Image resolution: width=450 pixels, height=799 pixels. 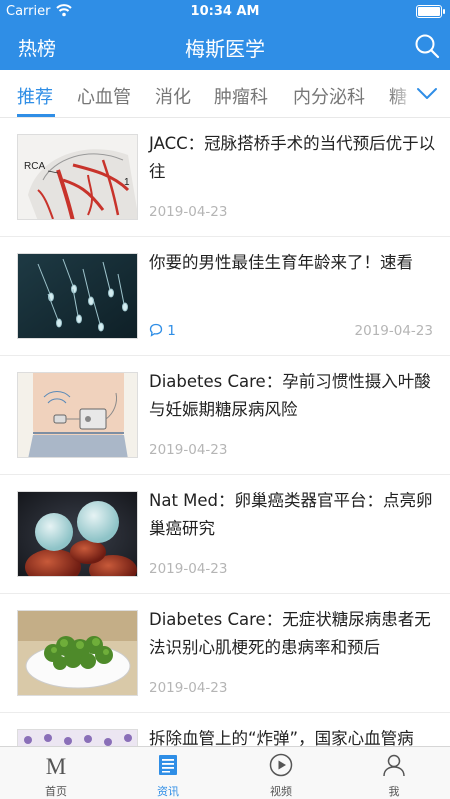 I want to click on tab-endocrinology: 内分泌科, so click(x=329, y=96).